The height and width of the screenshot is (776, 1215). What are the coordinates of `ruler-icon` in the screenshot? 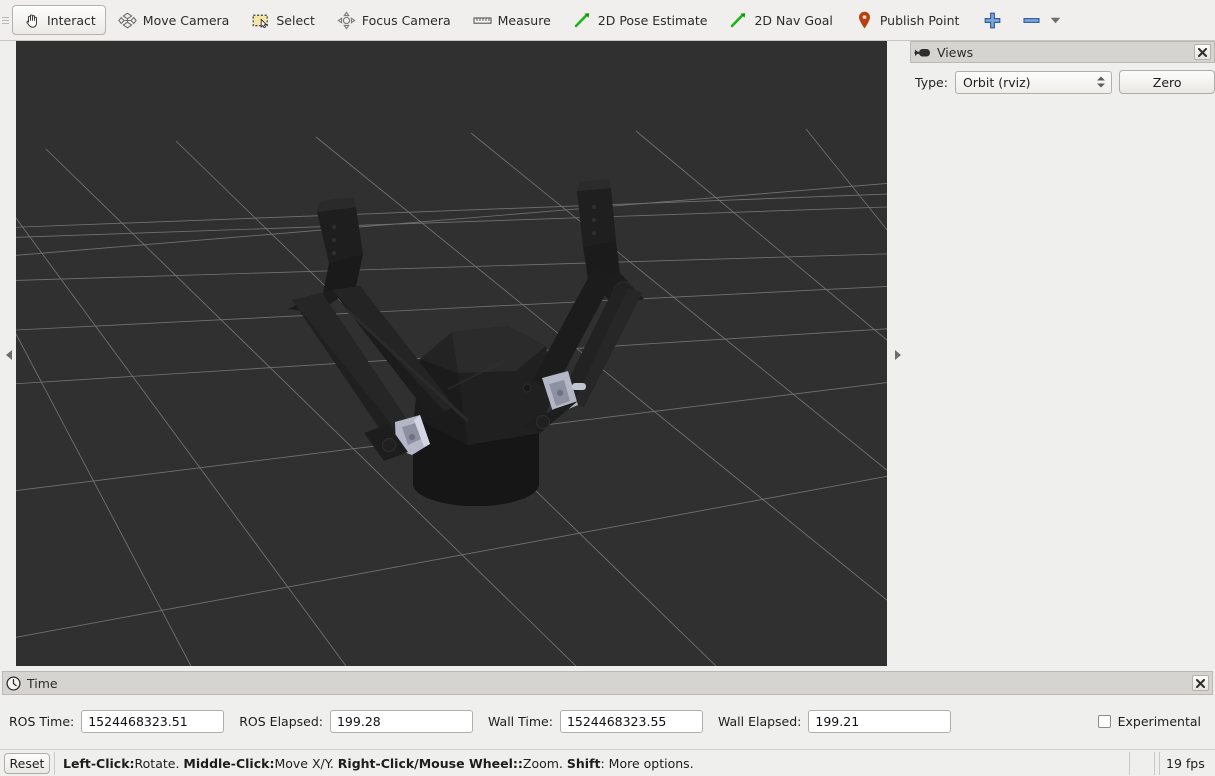 It's located at (482, 20).